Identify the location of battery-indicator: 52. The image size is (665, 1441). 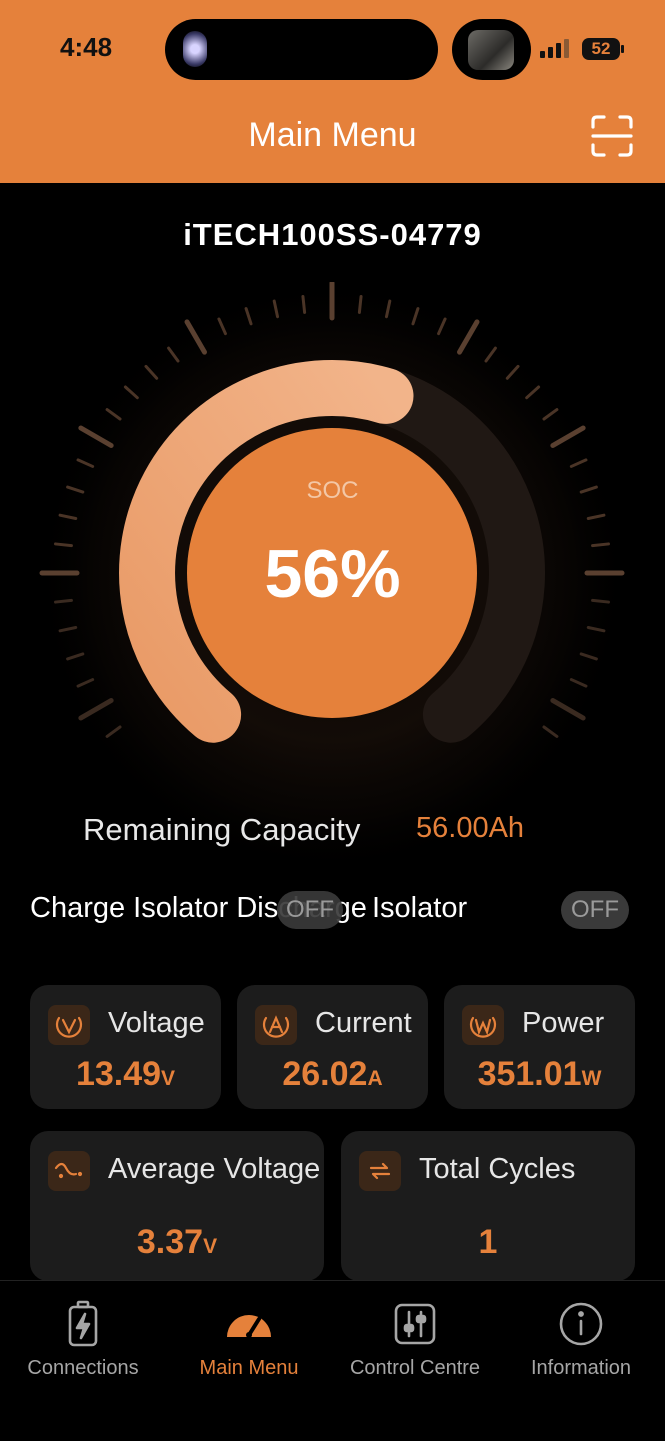
(603, 49).